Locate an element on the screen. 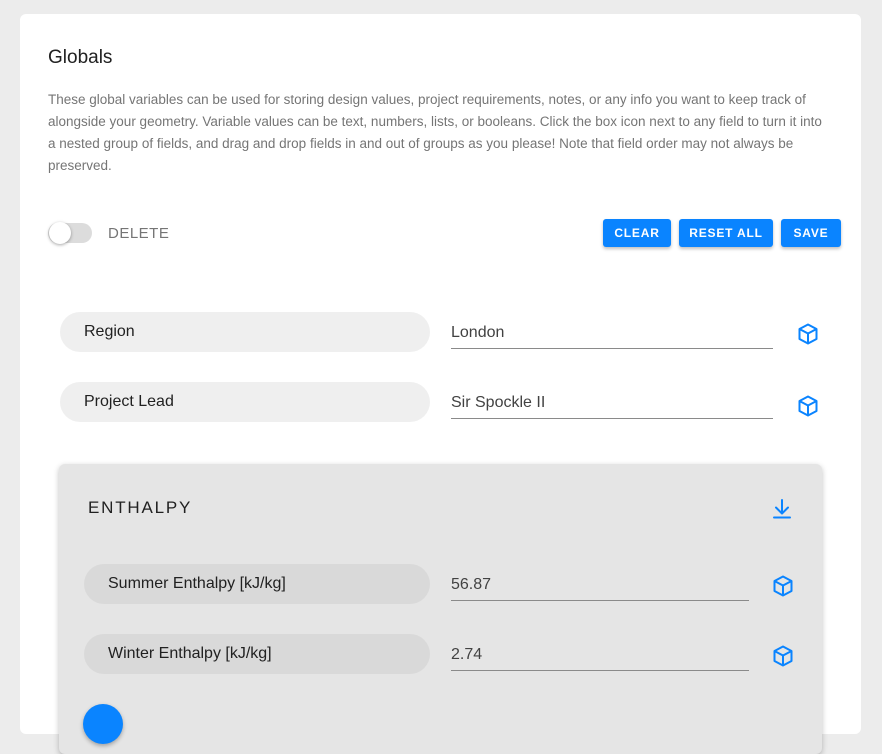  field-row: Winter Enthalpy [kJ/kg] is located at coordinates (444, 654).